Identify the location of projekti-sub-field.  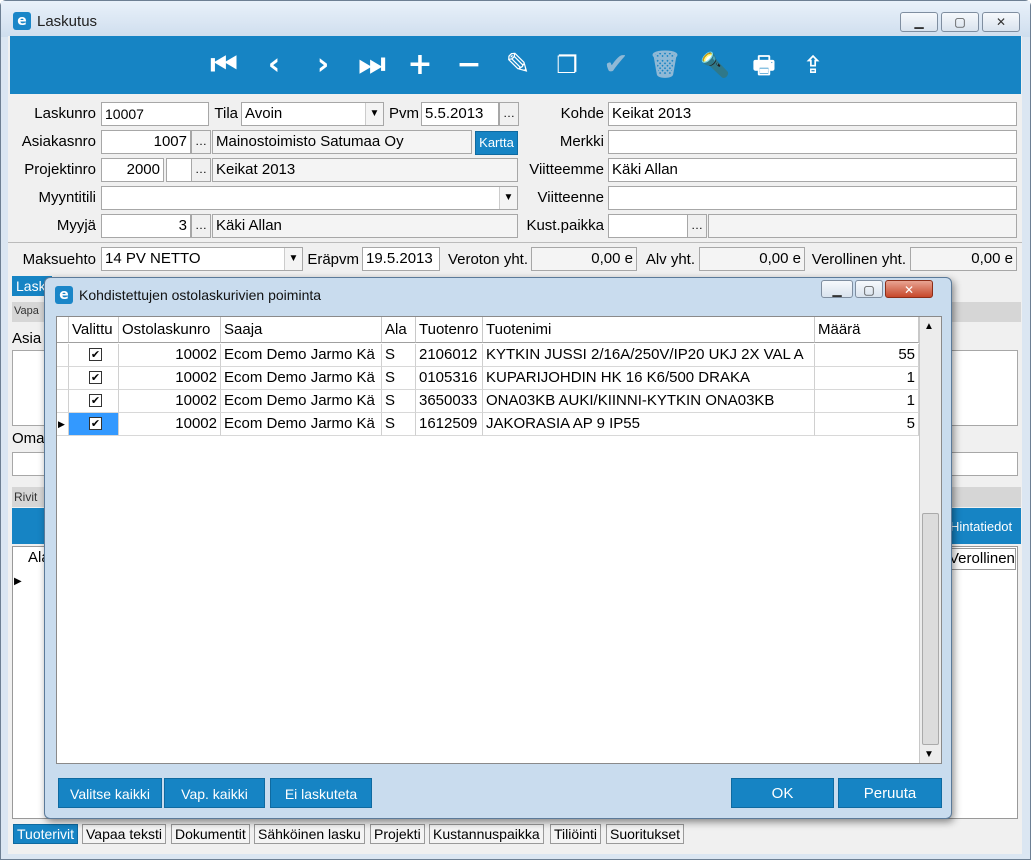
(179, 170).